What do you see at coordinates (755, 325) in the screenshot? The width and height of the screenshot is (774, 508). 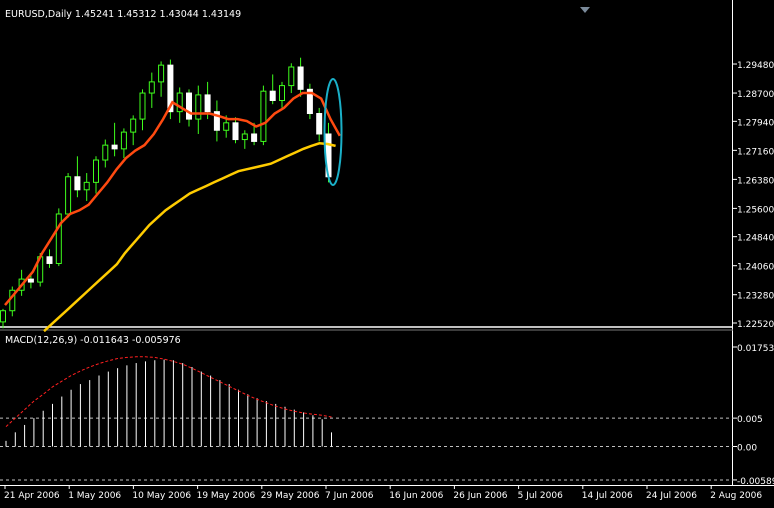 I see `price-tick-label: 1.22520` at bounding box center [755, 325].